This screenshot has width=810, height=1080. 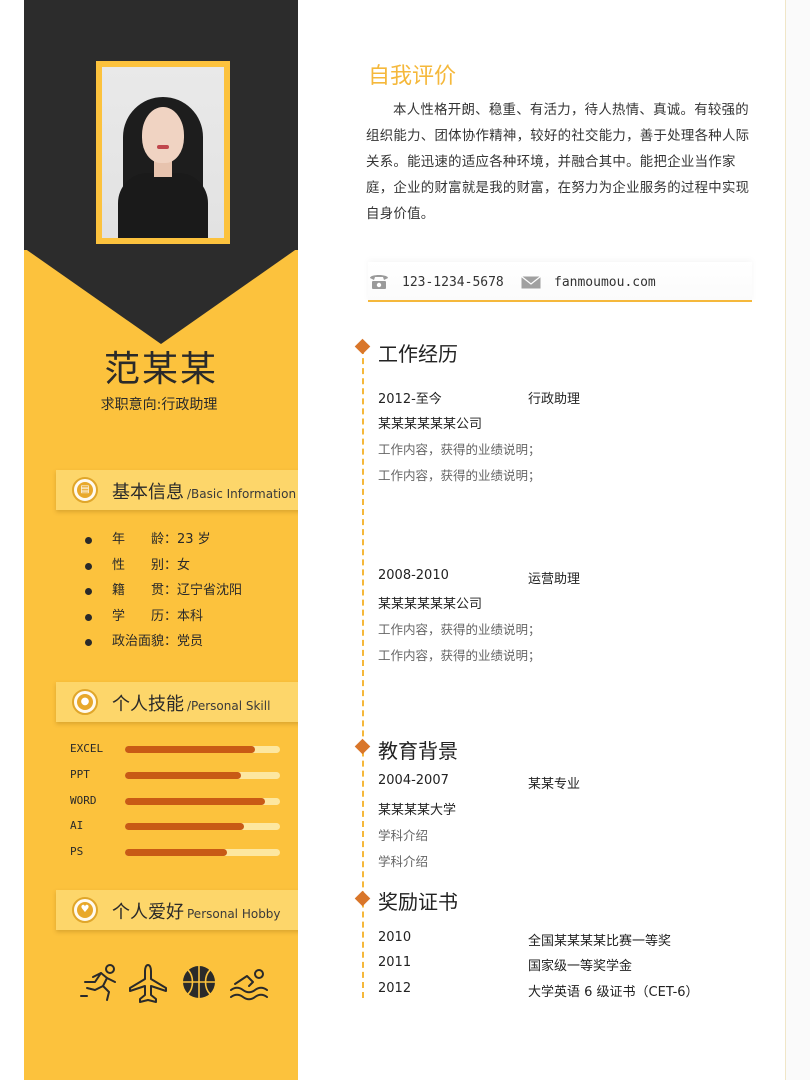 I want to click on phone-icon, so click(x=379, y=282).